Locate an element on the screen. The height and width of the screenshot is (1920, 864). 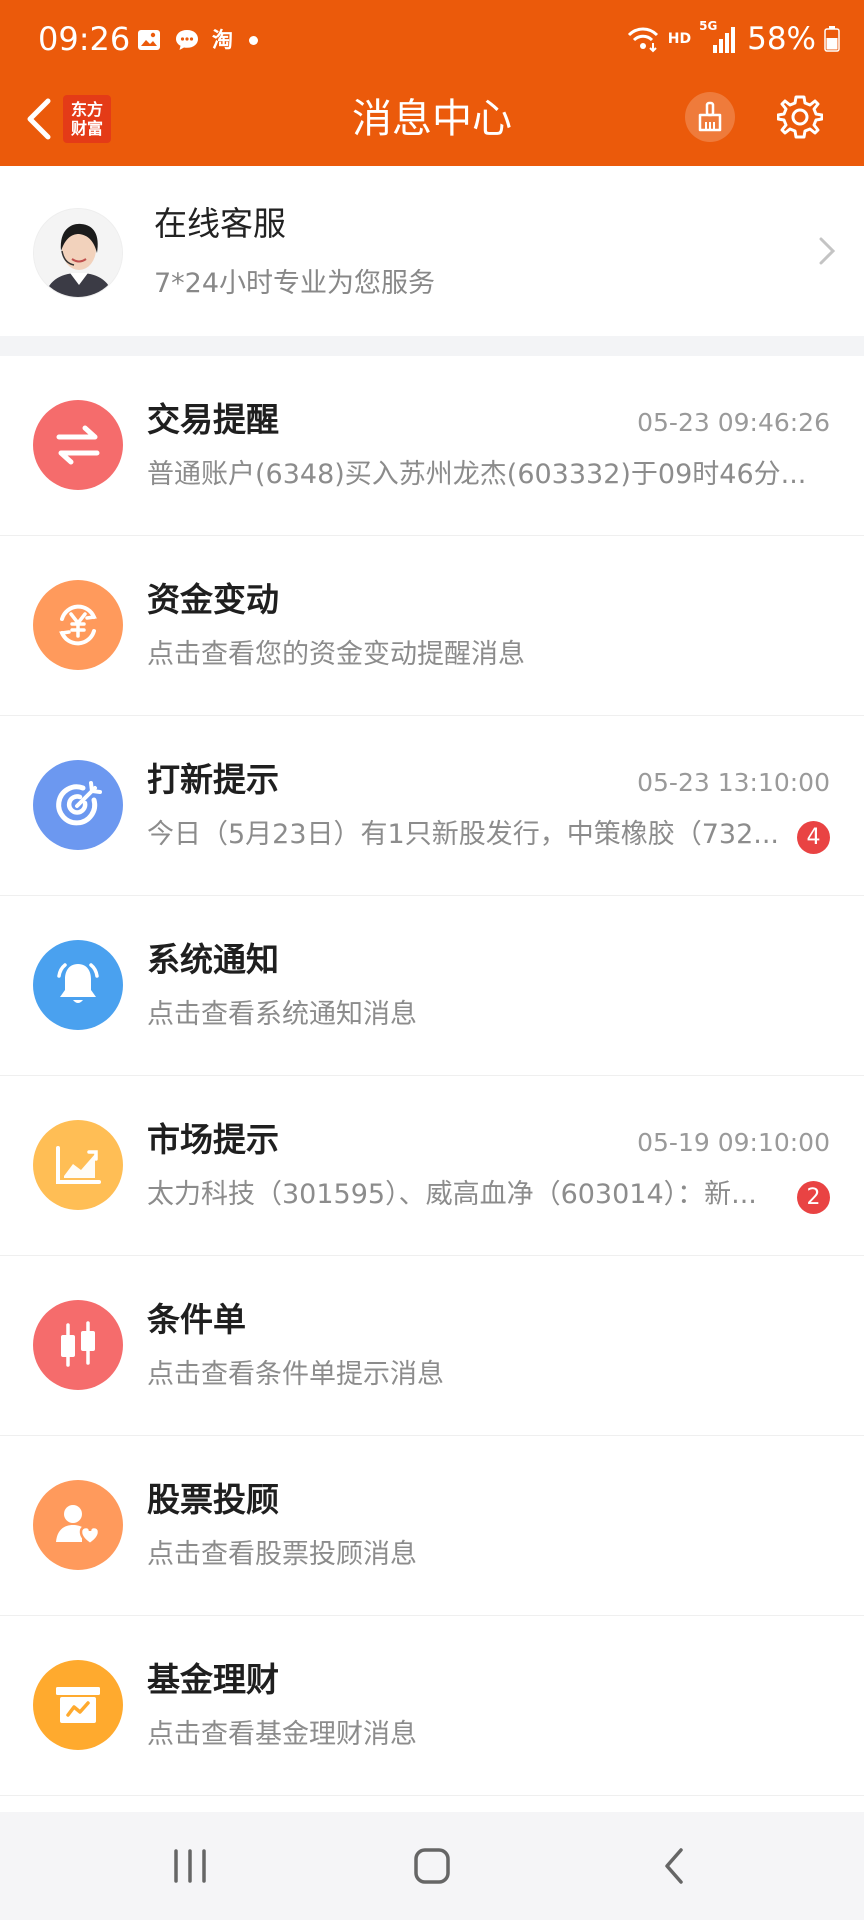
service-name: 在线客服 is located at coordinates (220, 223).